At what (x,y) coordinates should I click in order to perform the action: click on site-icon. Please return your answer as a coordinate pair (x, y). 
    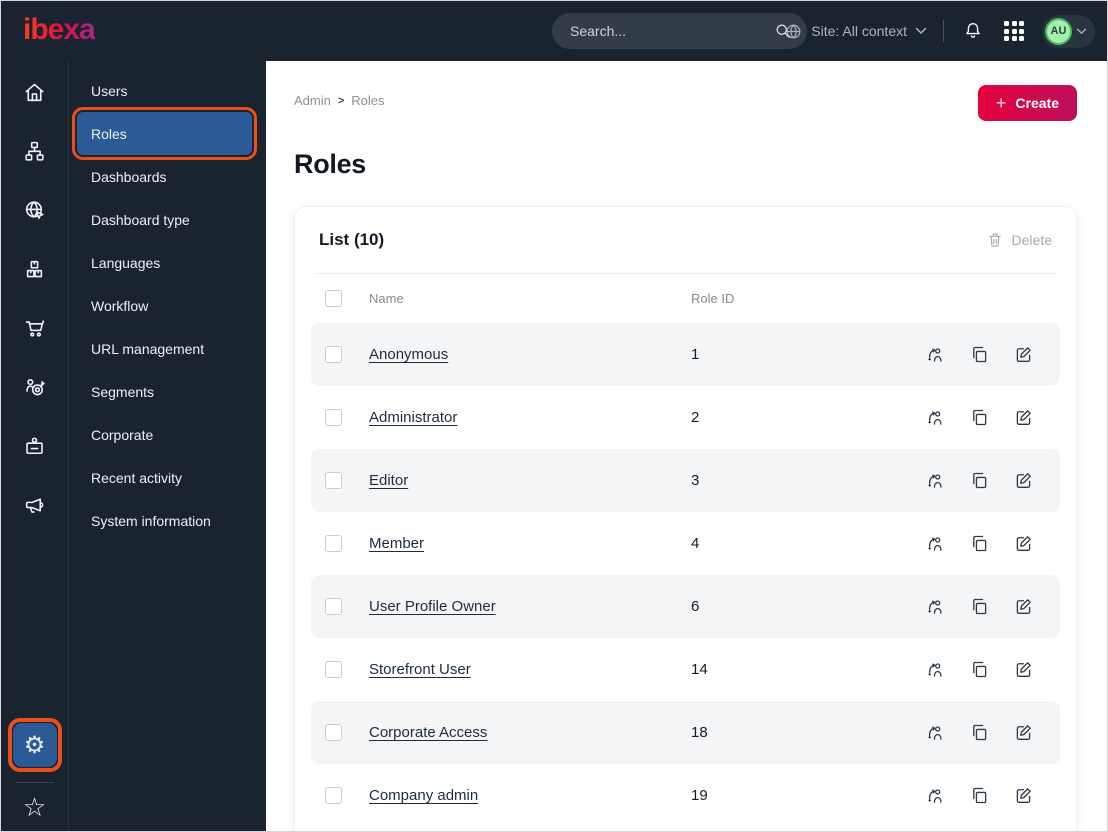
    Looking at the image, I should click on (35, 210).